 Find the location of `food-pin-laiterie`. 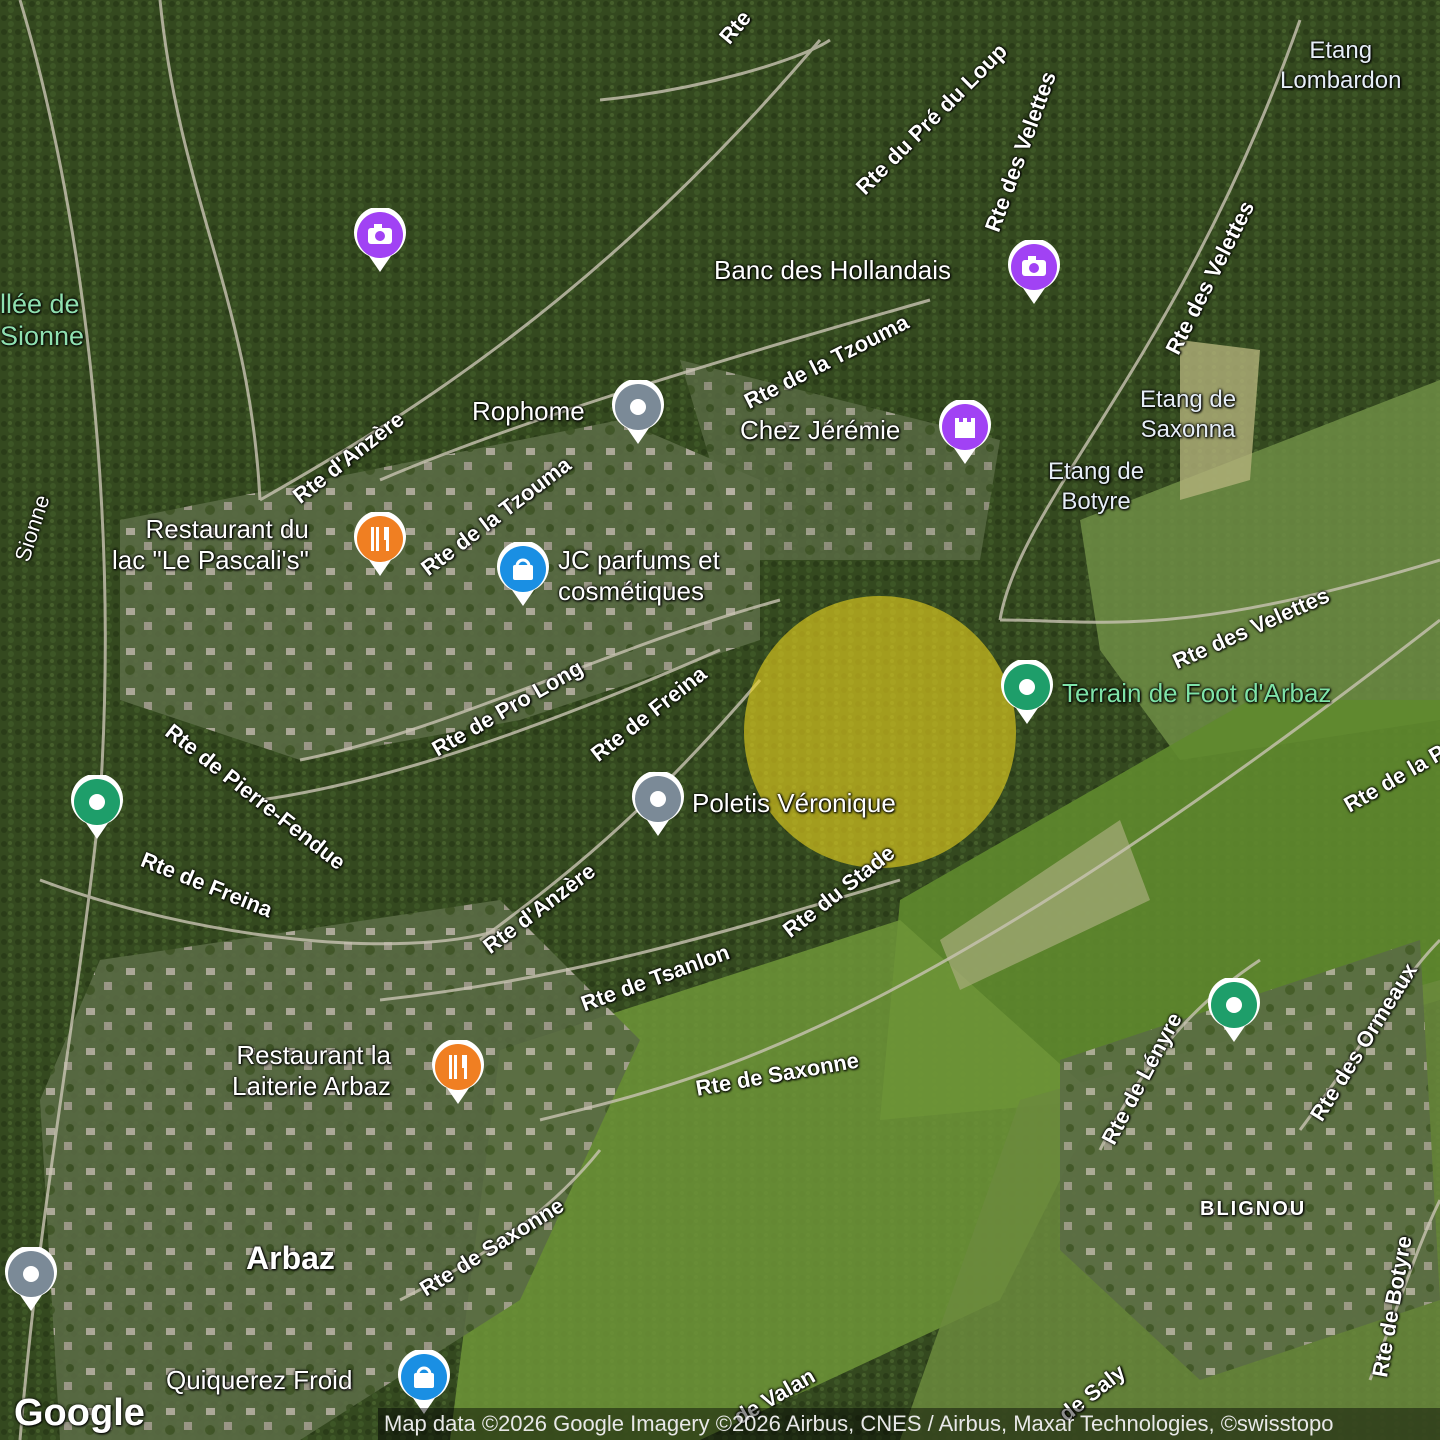

food-pin-laiterie is located at coordinates (458, 1073).